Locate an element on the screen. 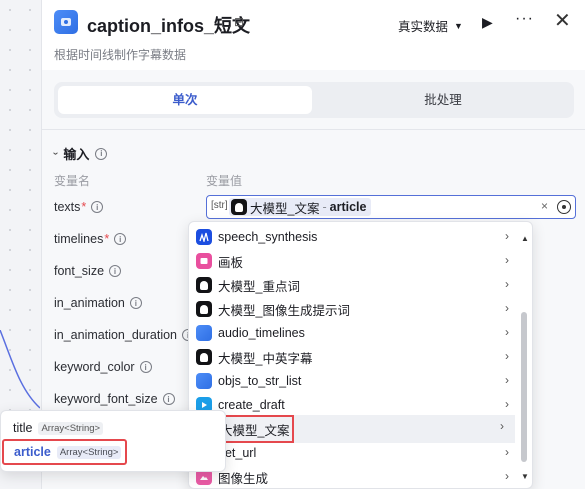 The width and height of the screenshot is (585, 489). node-option-image-prompt: 大模型_图像生成提示词 › is located at coordinates (351, 309).